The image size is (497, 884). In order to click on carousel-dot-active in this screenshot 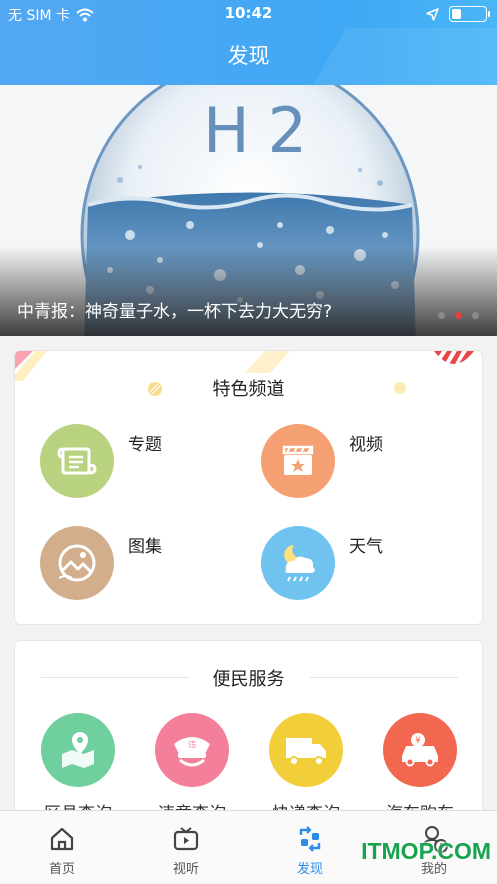, I will do `click(458, 315)`.